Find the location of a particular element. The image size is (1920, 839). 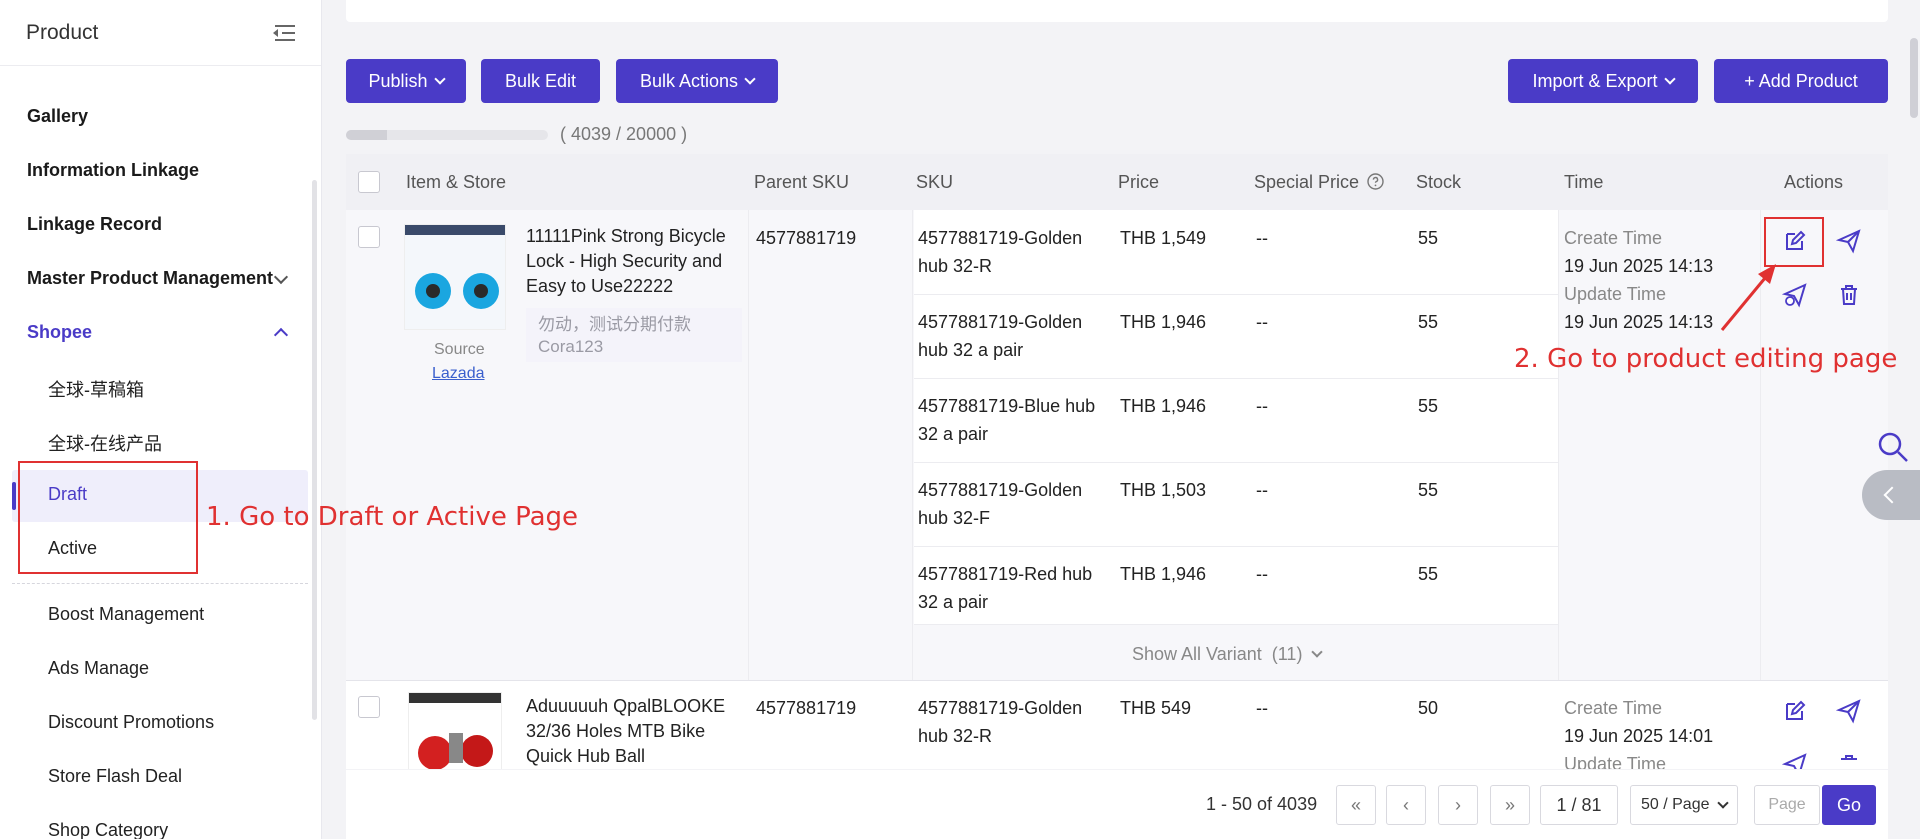

select-all-checkbox is located at coordinates (369, 182).